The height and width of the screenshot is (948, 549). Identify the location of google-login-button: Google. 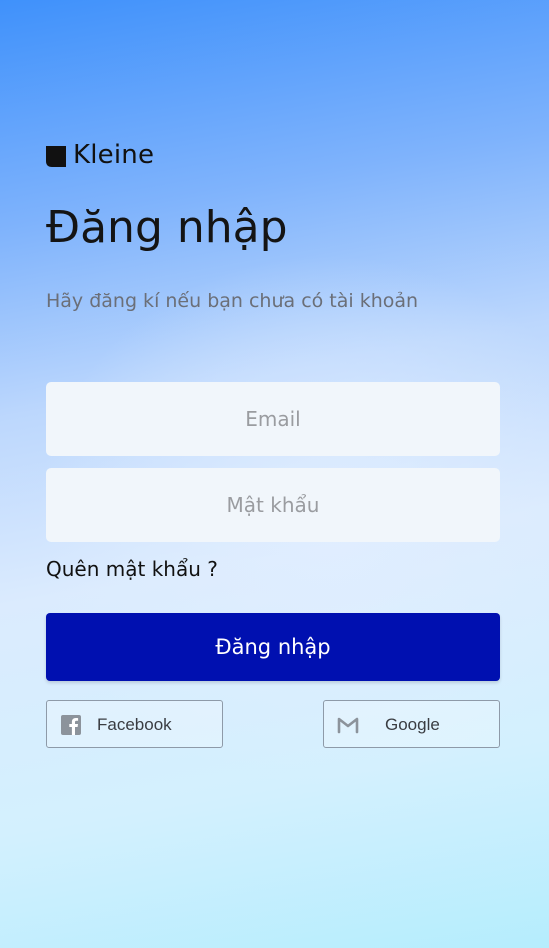
(411, 724).